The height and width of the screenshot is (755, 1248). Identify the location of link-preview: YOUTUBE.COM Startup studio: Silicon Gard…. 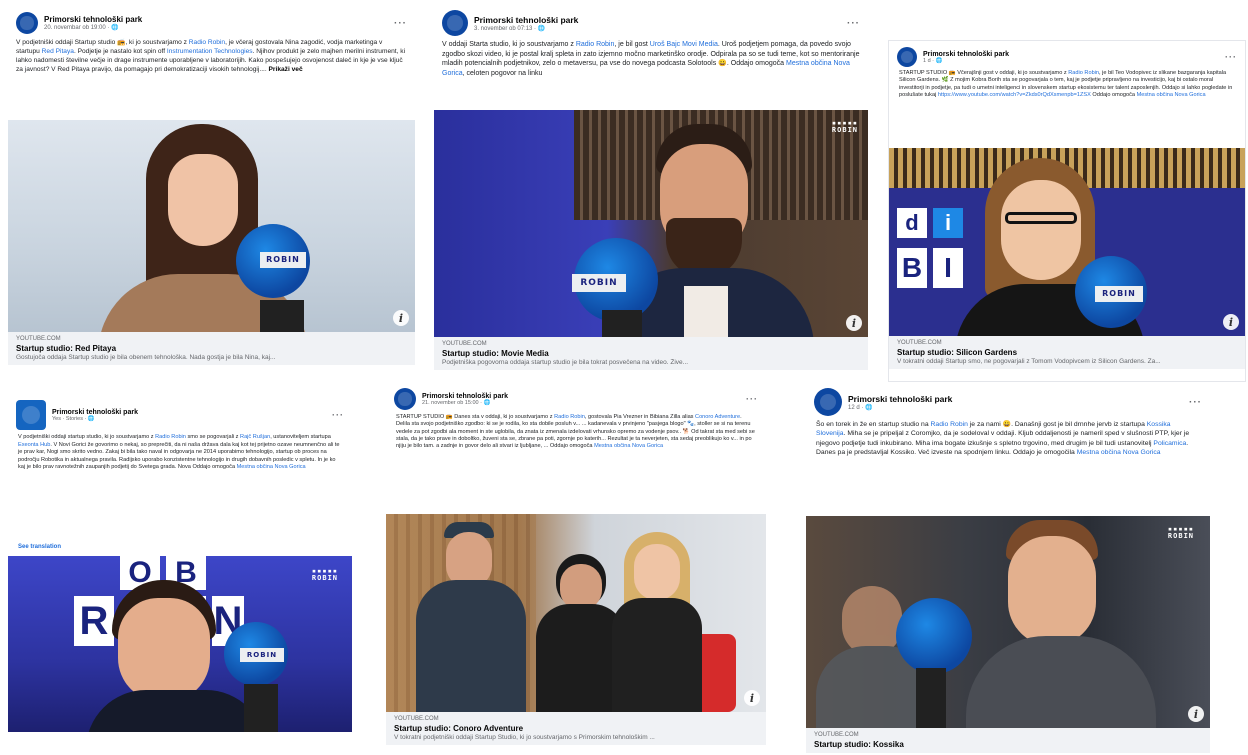
(1067, 352).